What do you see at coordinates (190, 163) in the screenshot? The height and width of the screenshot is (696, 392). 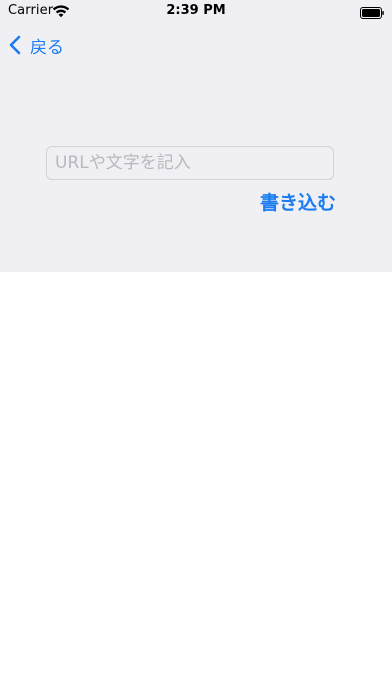 I see `url-text-input` at bounding box center [190, 163].